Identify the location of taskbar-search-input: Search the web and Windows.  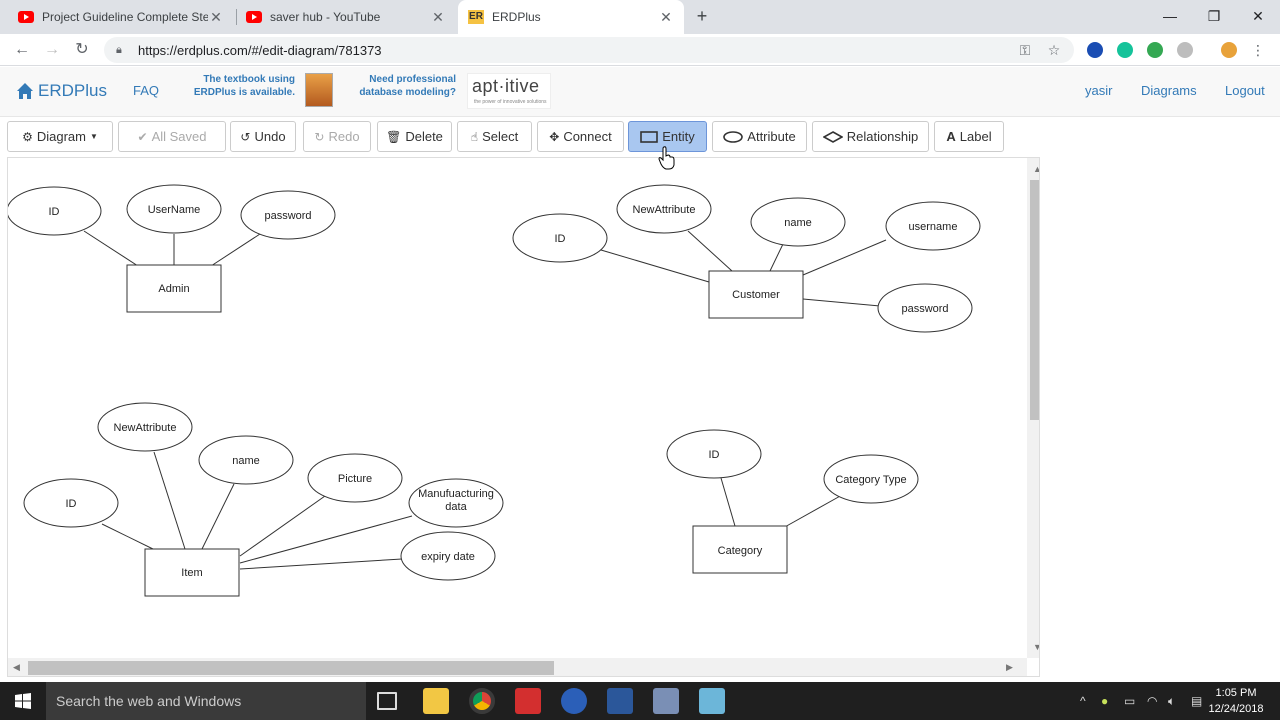
(206, 701).